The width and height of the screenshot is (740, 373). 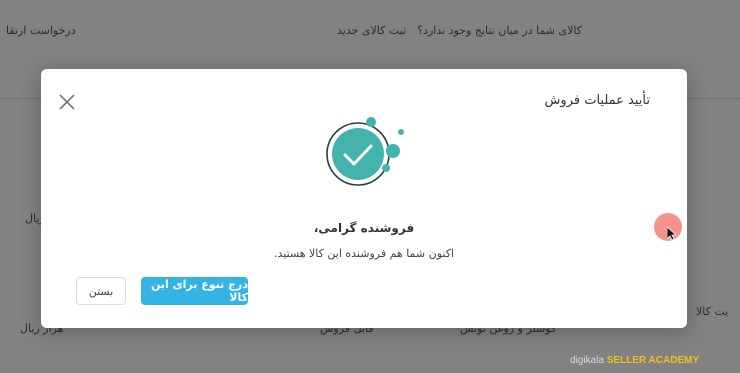 What do you see at coordinates (364, 228) in the screenshot?
I see `greeting-text: فروشنده گرامی،` at bounding box center [364, 228].